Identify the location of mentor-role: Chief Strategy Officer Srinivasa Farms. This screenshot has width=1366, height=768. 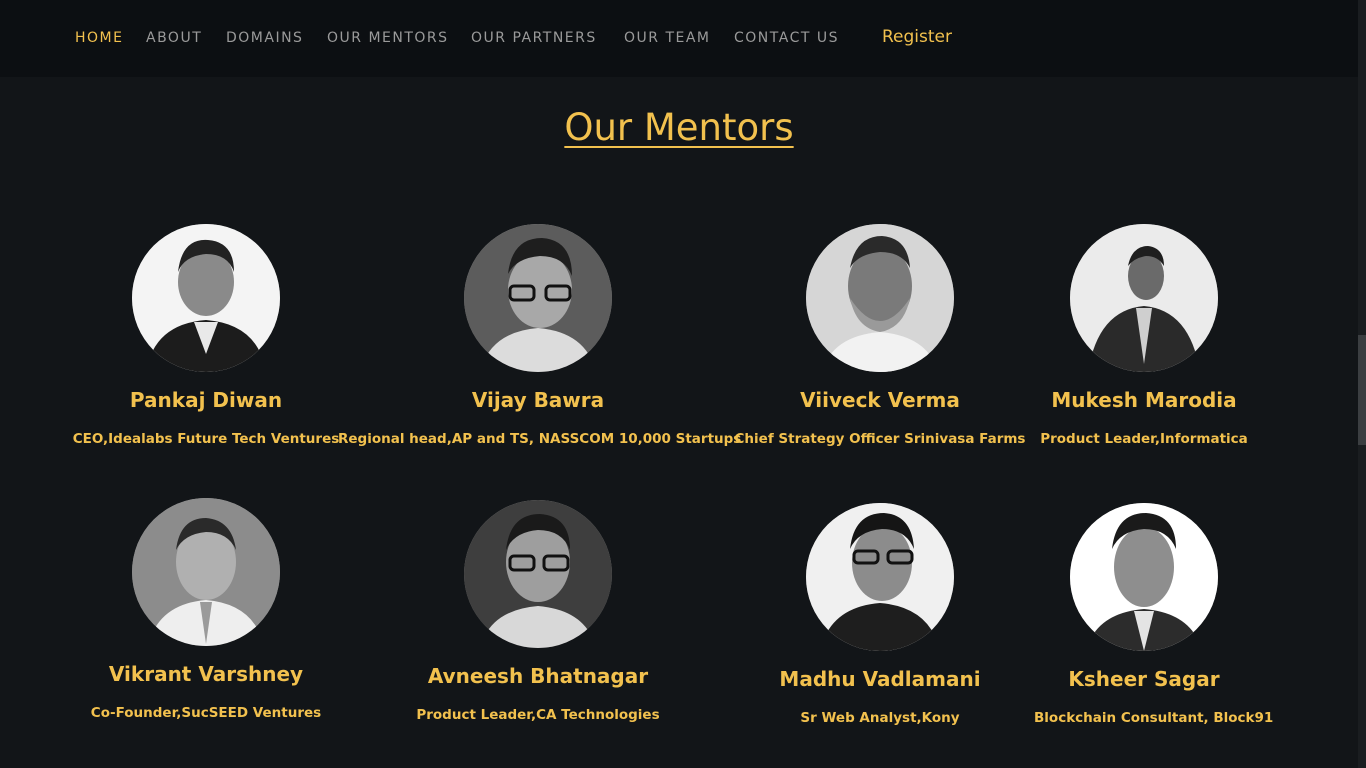
(880, 439).